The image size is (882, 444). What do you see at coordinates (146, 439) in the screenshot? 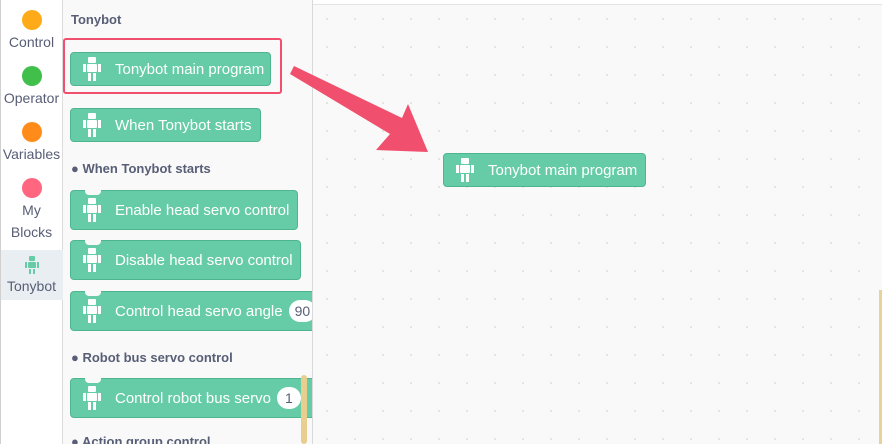
I see `section-label: Action group control` at bounding box center [146, 439].